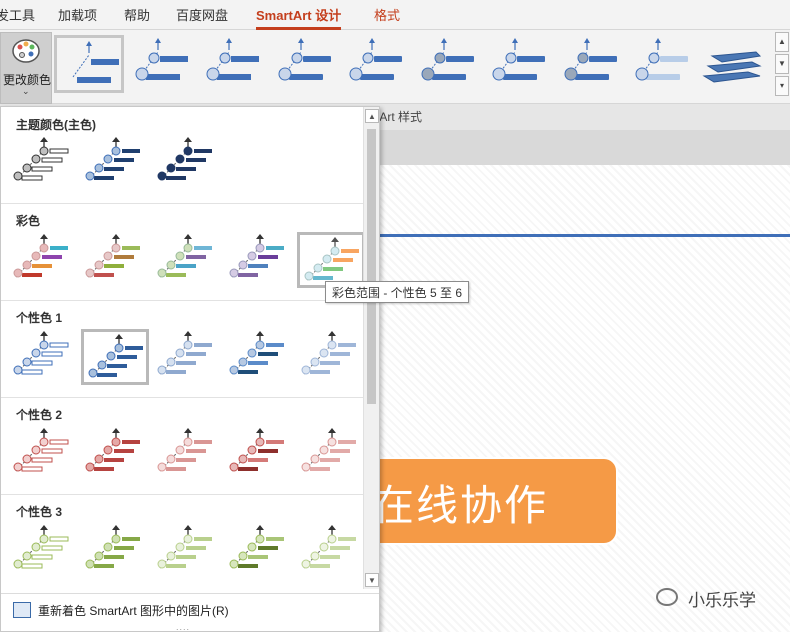 This screenshot has height=632, width=790. I want to click on gallery-more-button: ▾, so click(782, 86).